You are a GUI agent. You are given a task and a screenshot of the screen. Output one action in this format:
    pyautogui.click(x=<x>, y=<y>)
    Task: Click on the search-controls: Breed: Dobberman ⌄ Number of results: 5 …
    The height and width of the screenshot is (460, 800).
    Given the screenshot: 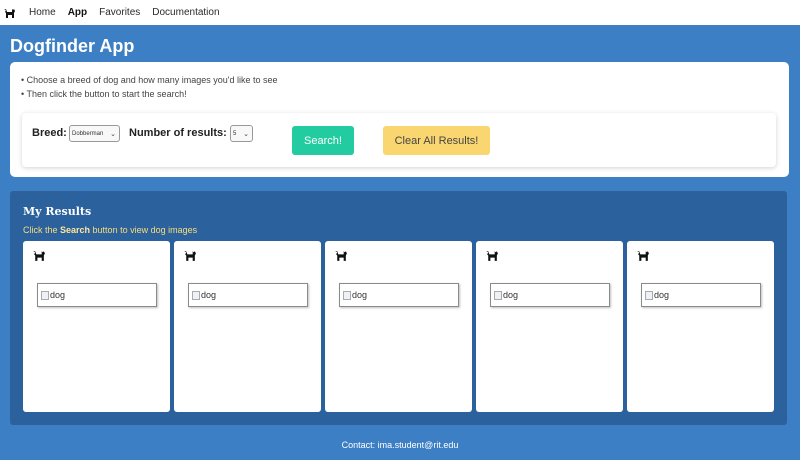 What is the action you would take?
    pyautogui.click(x=399, y=140)
    